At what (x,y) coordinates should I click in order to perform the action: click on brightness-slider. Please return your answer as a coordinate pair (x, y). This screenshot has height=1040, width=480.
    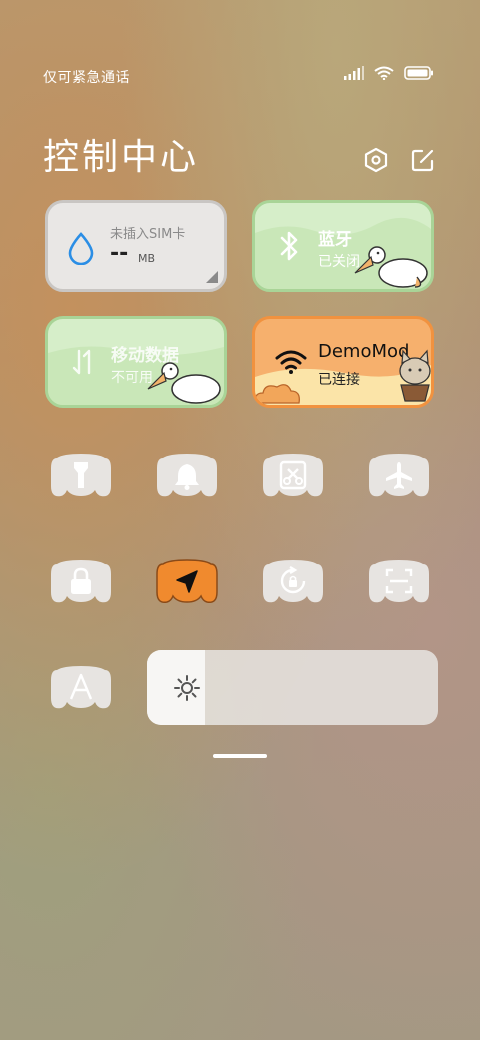
    Looking at the image, I should click on (292, 687).